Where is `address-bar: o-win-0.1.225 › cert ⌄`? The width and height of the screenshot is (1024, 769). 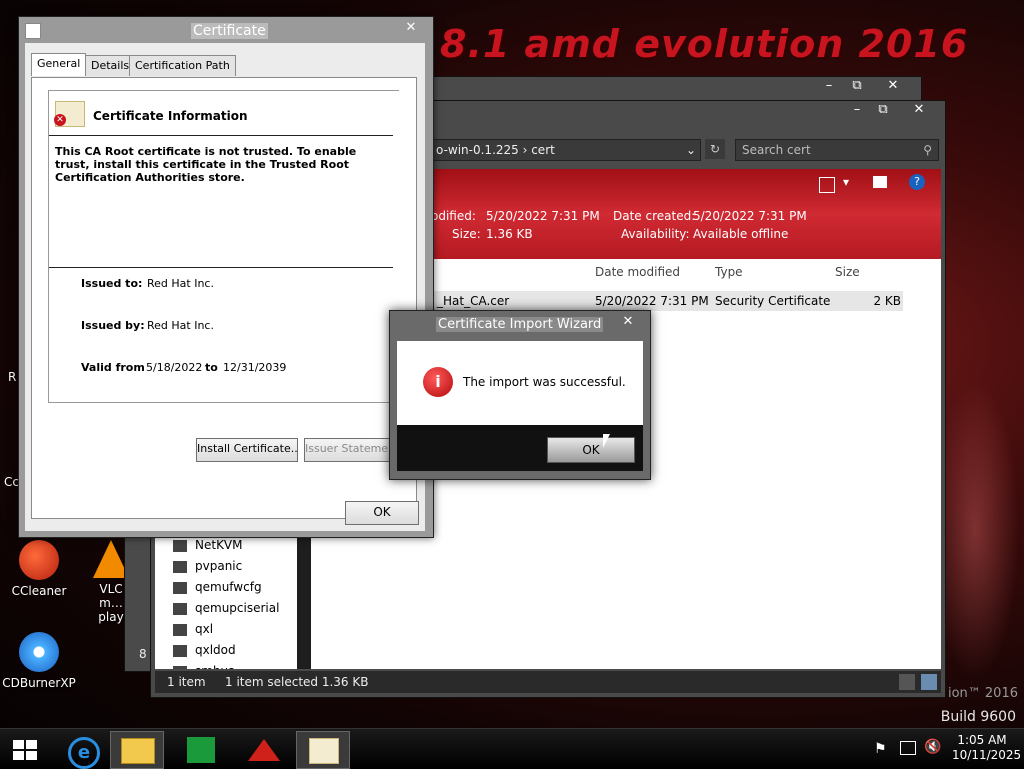 address-bar: o-win-0.1.225 › cert ⌄ is located at coordinates (566, 150).